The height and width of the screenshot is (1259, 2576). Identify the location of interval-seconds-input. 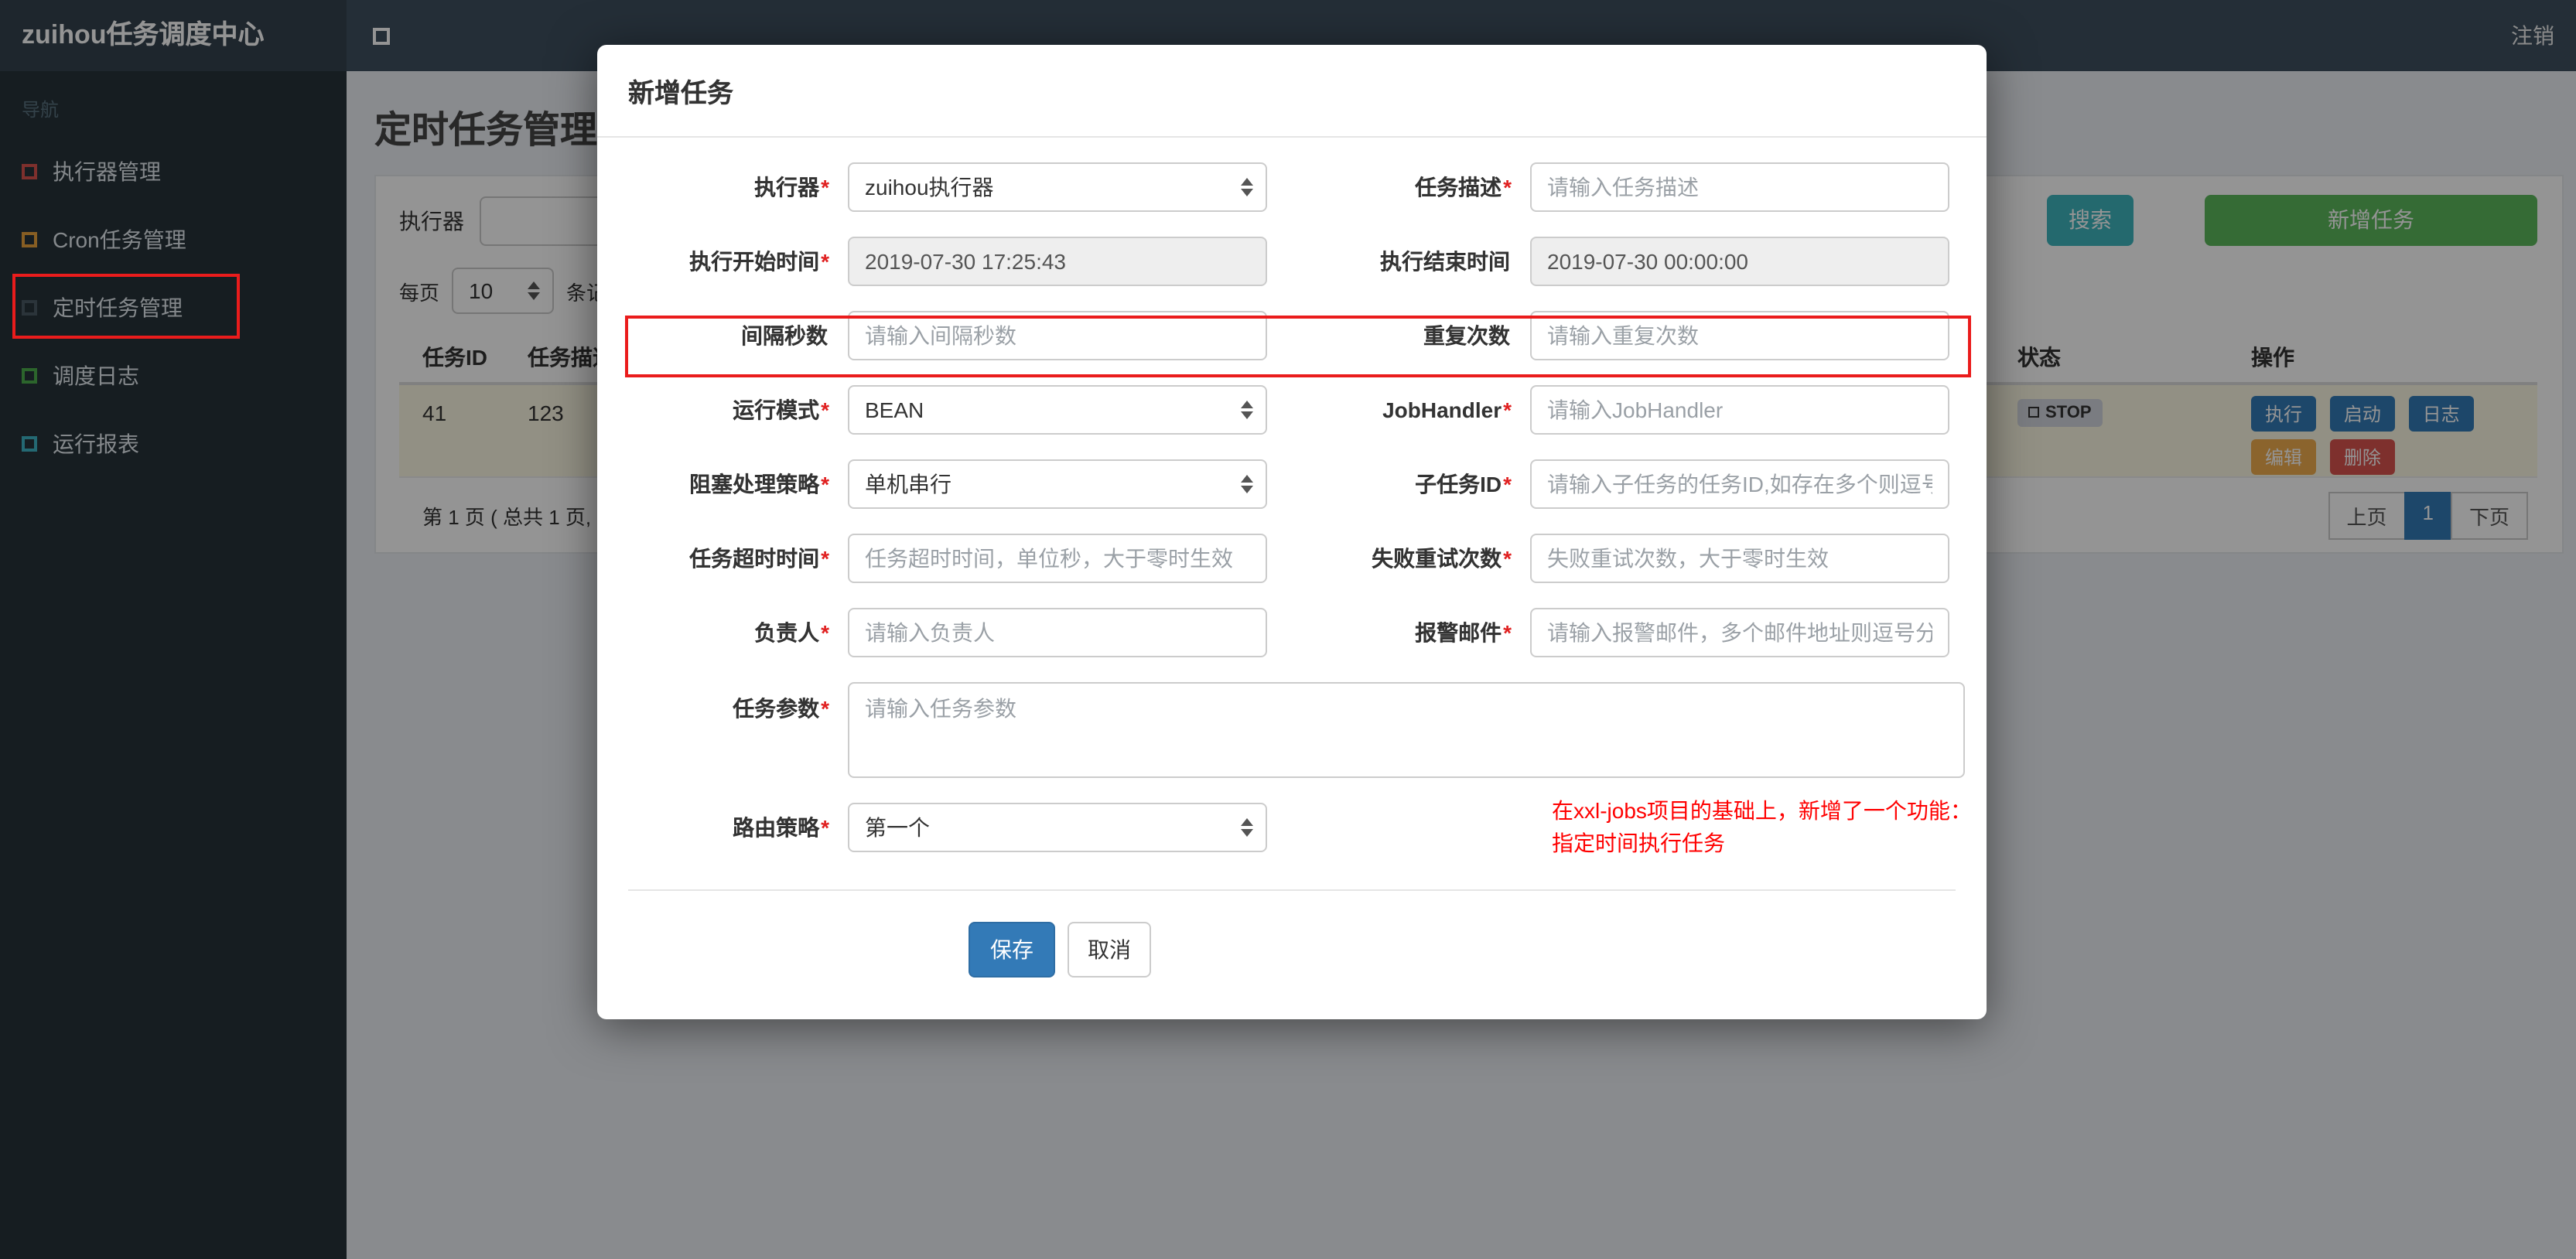
(1057, 336).